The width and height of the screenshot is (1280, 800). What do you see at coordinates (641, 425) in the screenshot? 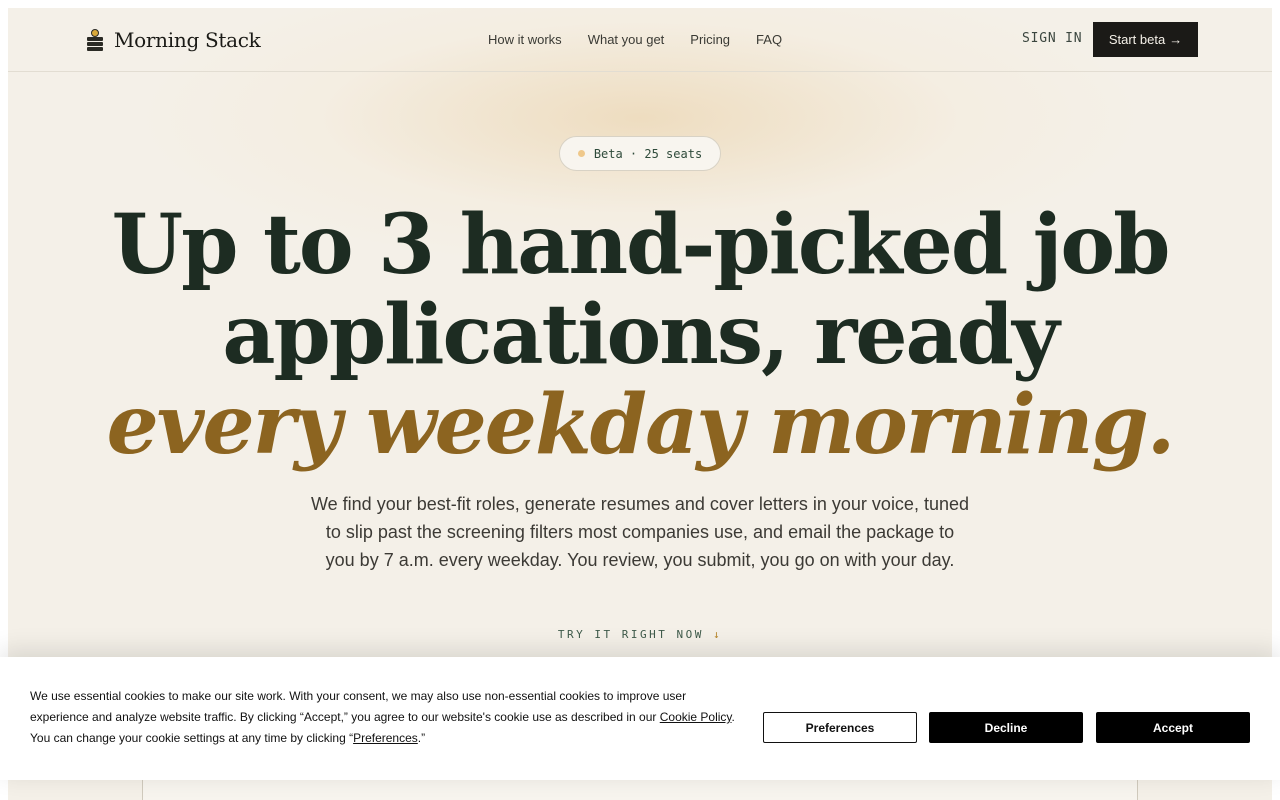
I see `headline-accent: every weekday morning.` at bounding box center [641, 425].